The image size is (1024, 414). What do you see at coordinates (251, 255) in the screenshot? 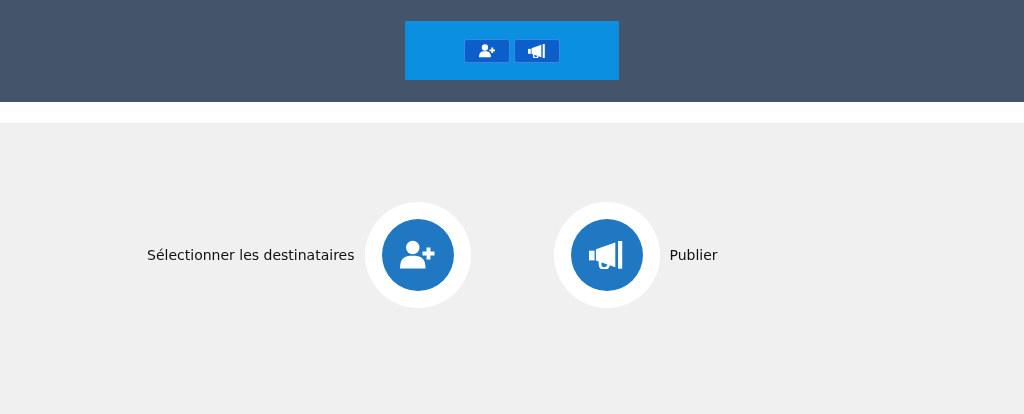
I see `step-label: Sélectionner les destinataires` at bounding box center [251, 255].